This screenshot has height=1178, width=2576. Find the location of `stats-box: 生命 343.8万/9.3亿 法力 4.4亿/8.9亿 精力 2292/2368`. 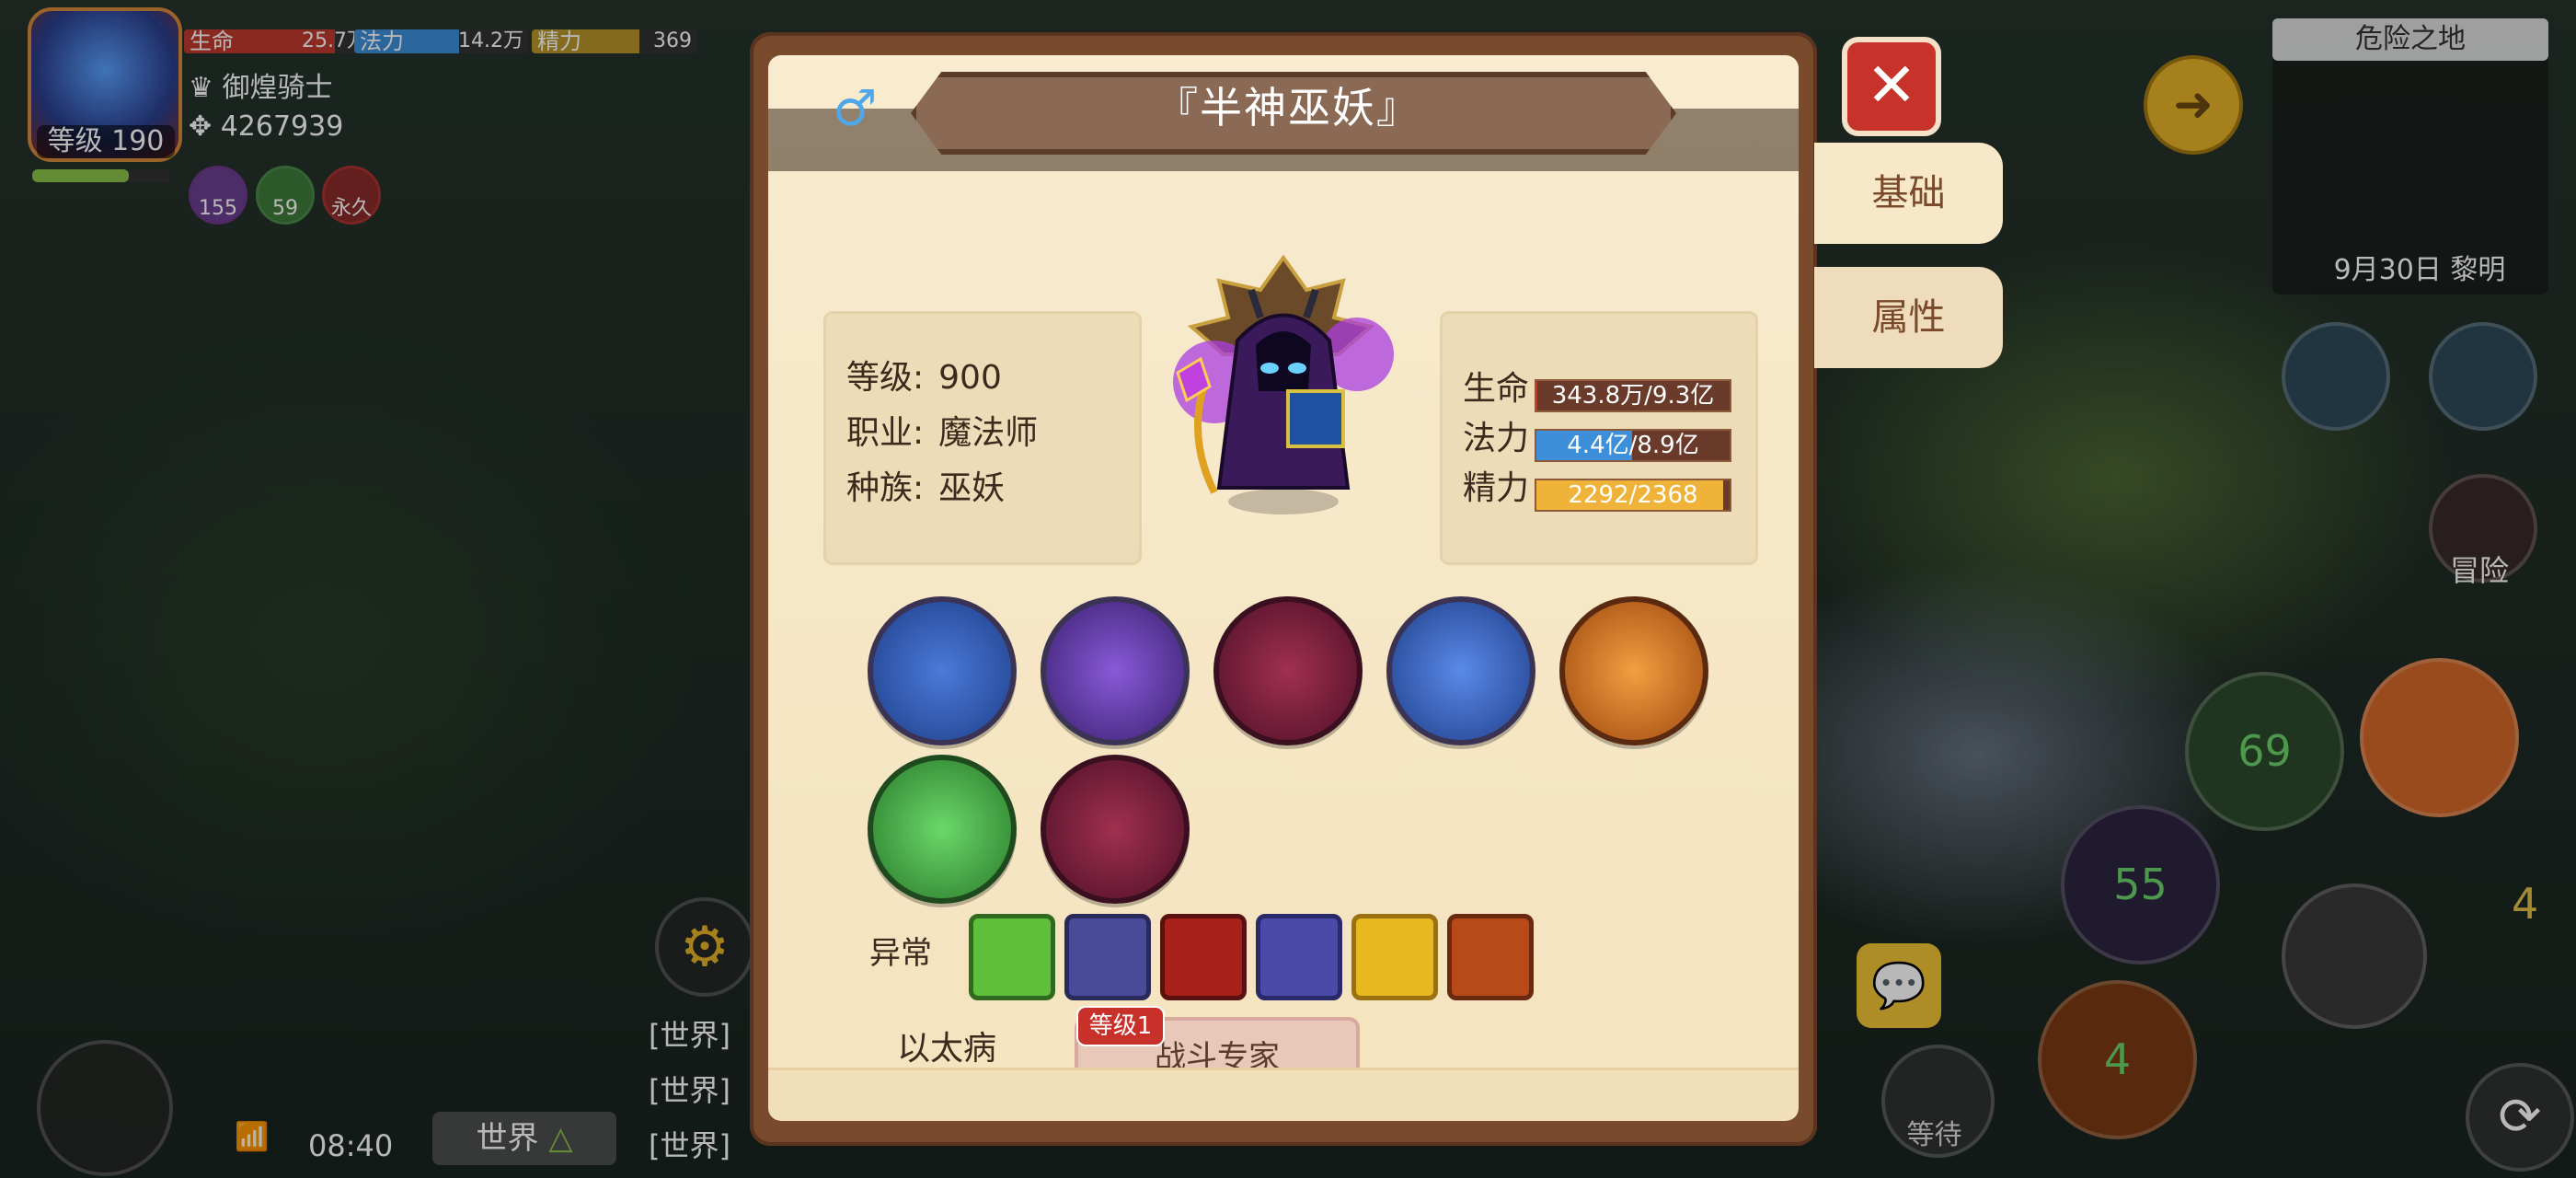

stats-box: 生命 343.8万/9.3亿 法力 4.4亿/8.9亿 精力 2292/2368 is located at coordinates (1599, 438).